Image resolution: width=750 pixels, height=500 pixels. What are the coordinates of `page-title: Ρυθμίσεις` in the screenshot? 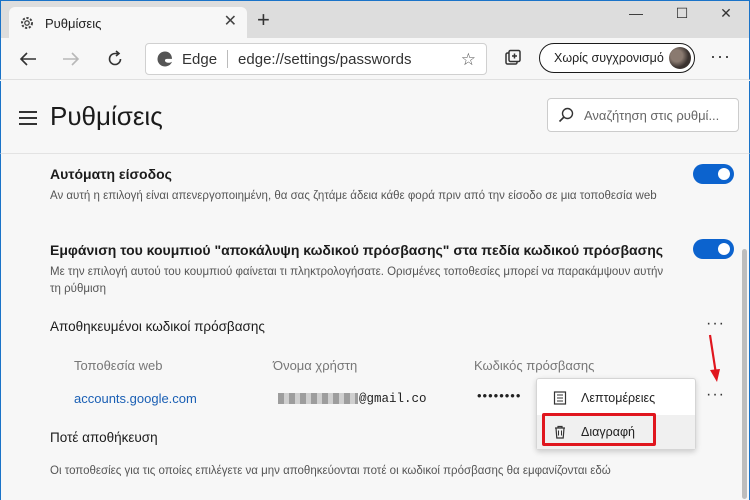 It's located at (106, 116).